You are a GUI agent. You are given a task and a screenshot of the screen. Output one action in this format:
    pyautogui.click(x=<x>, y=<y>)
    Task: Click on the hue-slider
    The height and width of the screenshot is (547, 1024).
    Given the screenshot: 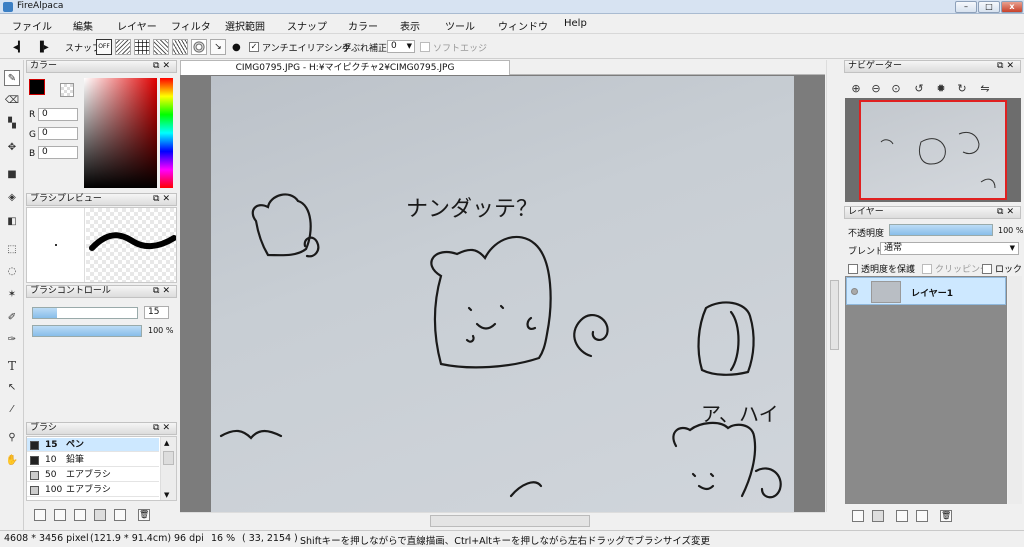 What is the action you would take?
    pyautogui.click(x=166, y=133)
    